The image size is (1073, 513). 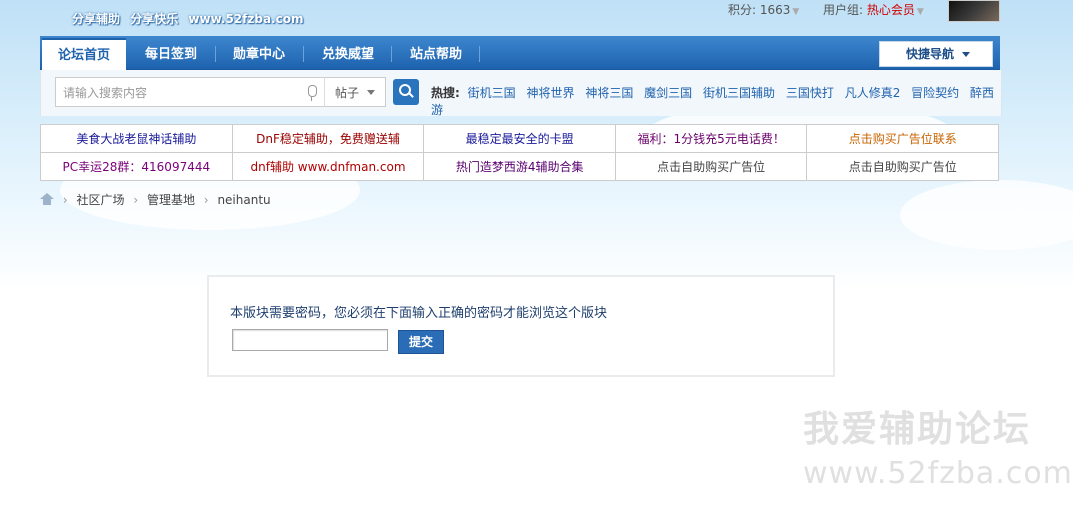 I want to click on hot-search-link: 神将三国, so click(x=609, y=93).